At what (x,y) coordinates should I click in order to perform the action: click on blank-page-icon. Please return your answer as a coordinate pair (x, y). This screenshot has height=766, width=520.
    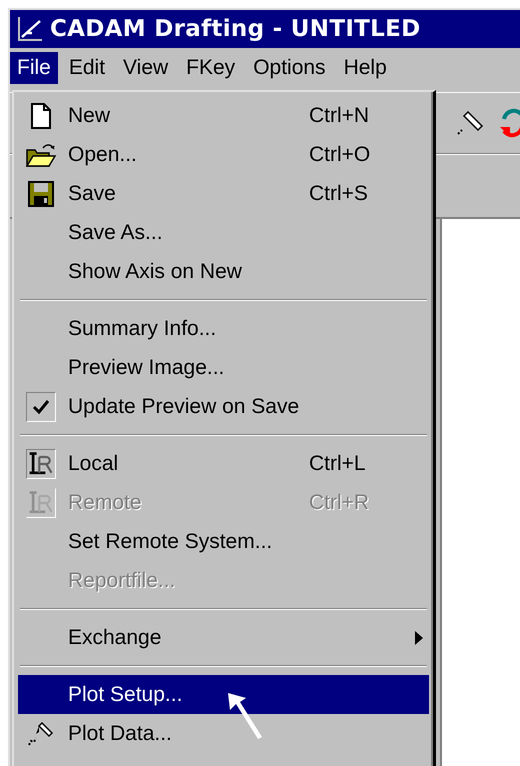
    Looking at the image, I should click on (41, 115).